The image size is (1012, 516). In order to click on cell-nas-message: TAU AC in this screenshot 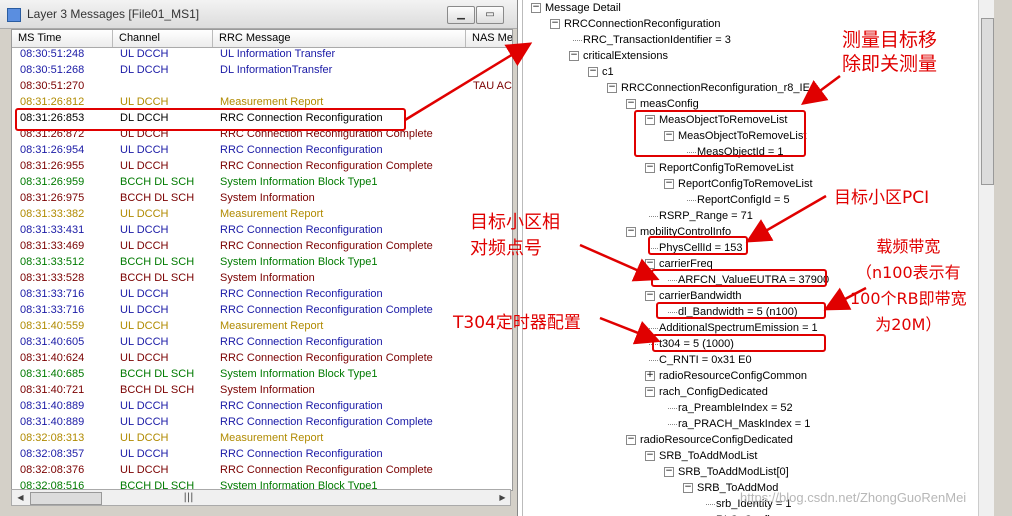, I will do `click(492, 86)`.